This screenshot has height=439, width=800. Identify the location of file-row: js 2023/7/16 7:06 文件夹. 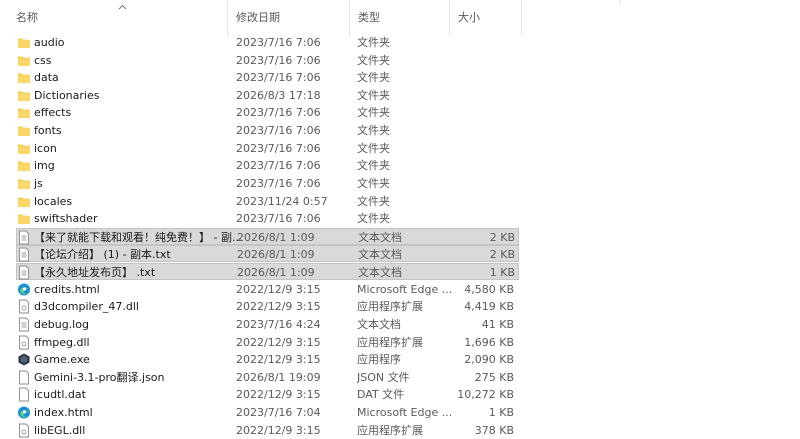
(267, 183).